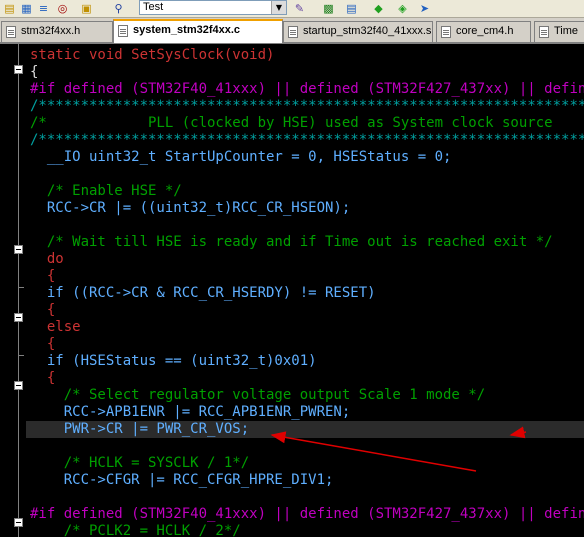 Image resolution: width=584 pixels, height=537 pixels. What do you see at coordinates (9, 8) in the screenshot?
I see `open-icon: ▤` at bounding box center [9, 8].